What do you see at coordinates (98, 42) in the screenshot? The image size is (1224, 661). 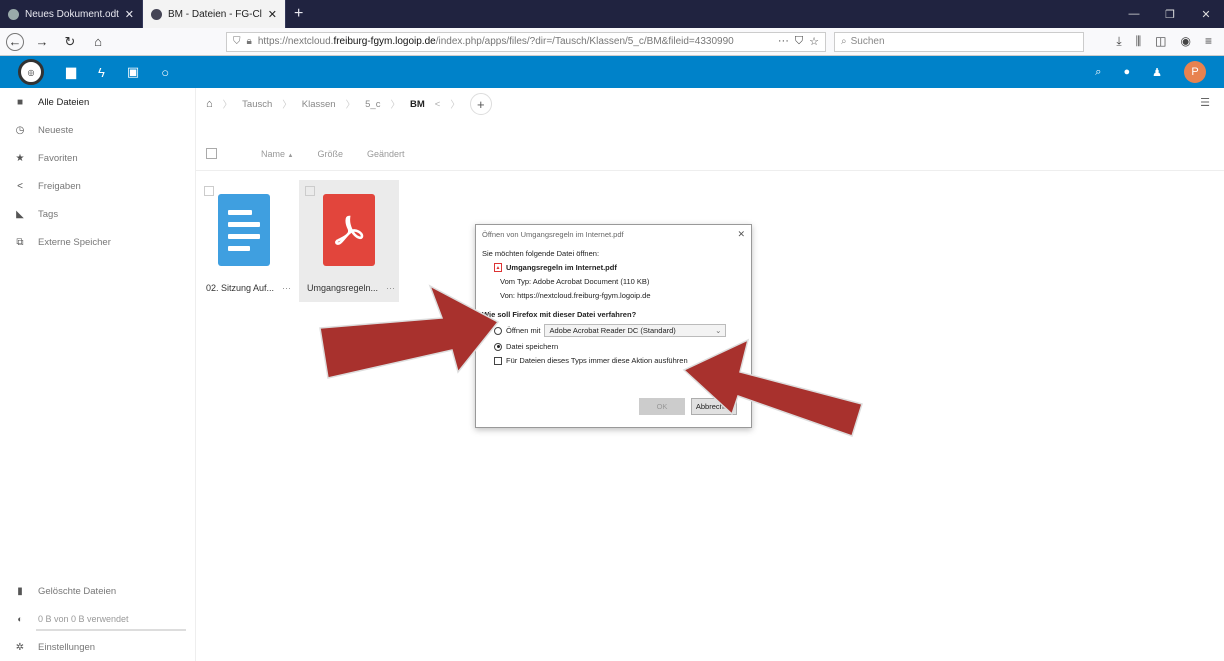 I see `home-icon: ⌂` at bounding box center [98, 42].